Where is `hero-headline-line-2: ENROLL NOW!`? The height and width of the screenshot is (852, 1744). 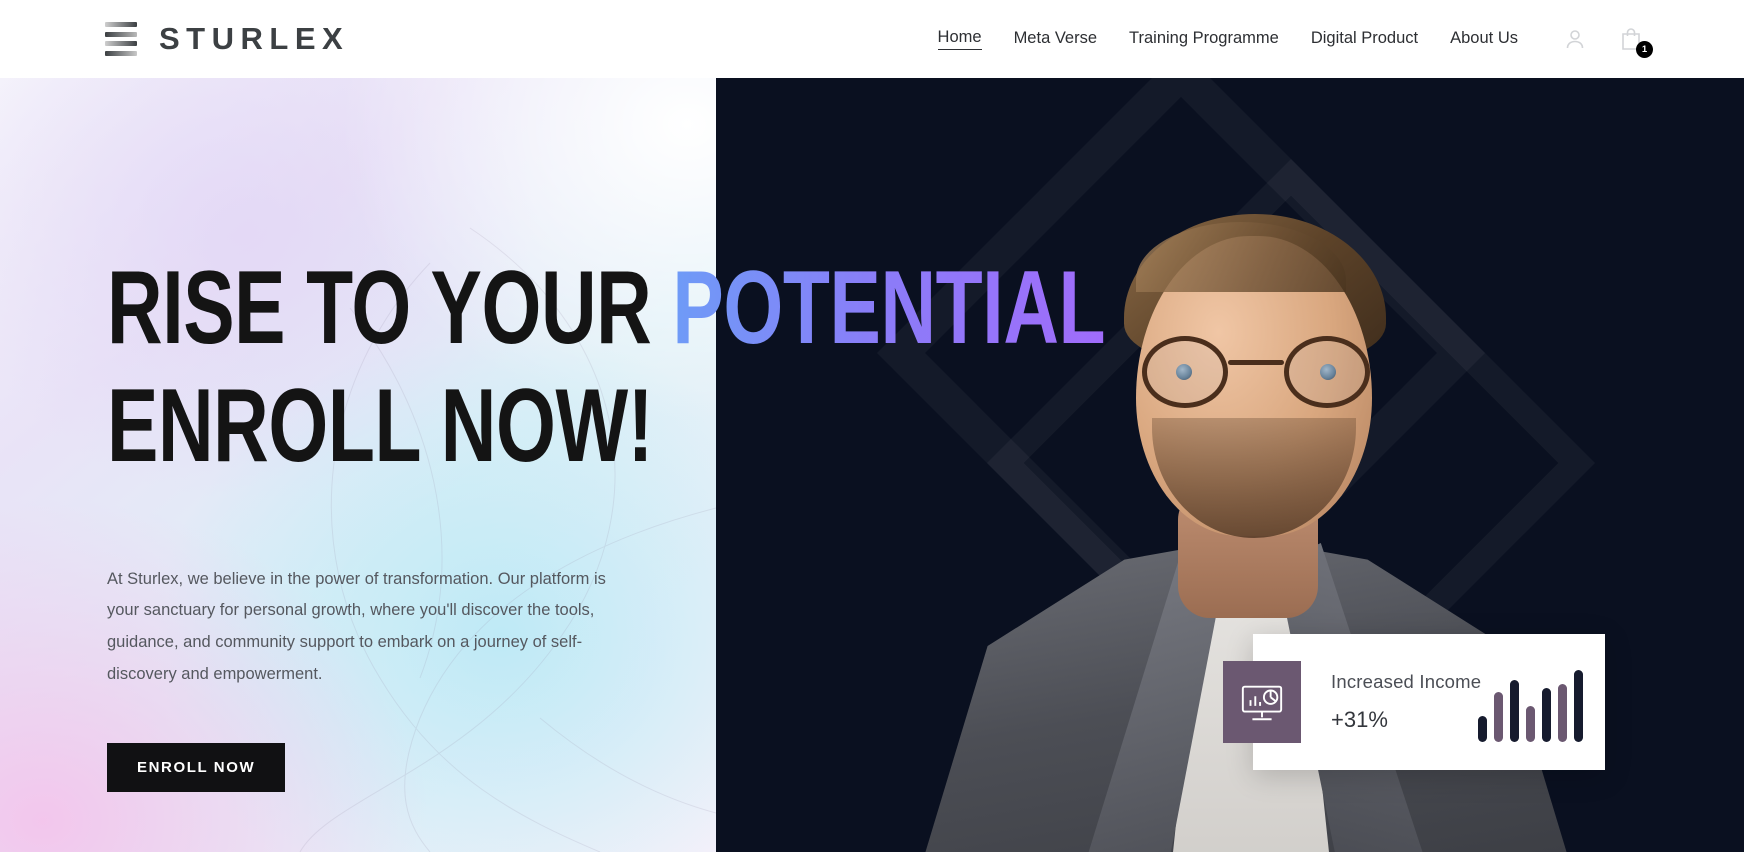
hero-headline-line-2: ENROLL NOW! is located at coordinates (380, 425).